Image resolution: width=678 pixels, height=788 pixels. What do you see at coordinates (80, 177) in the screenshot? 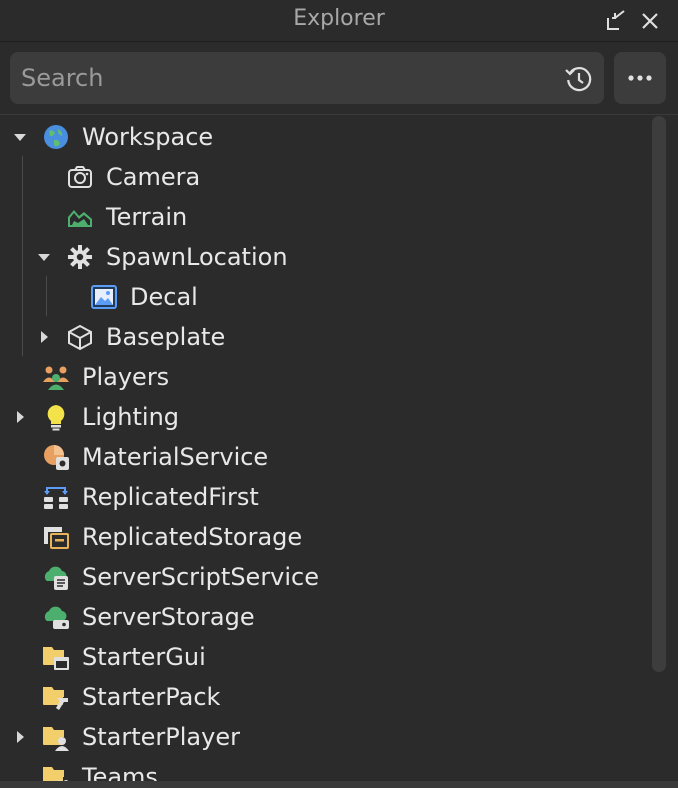
I see `camera-icon` at bounding box center [80, 177].